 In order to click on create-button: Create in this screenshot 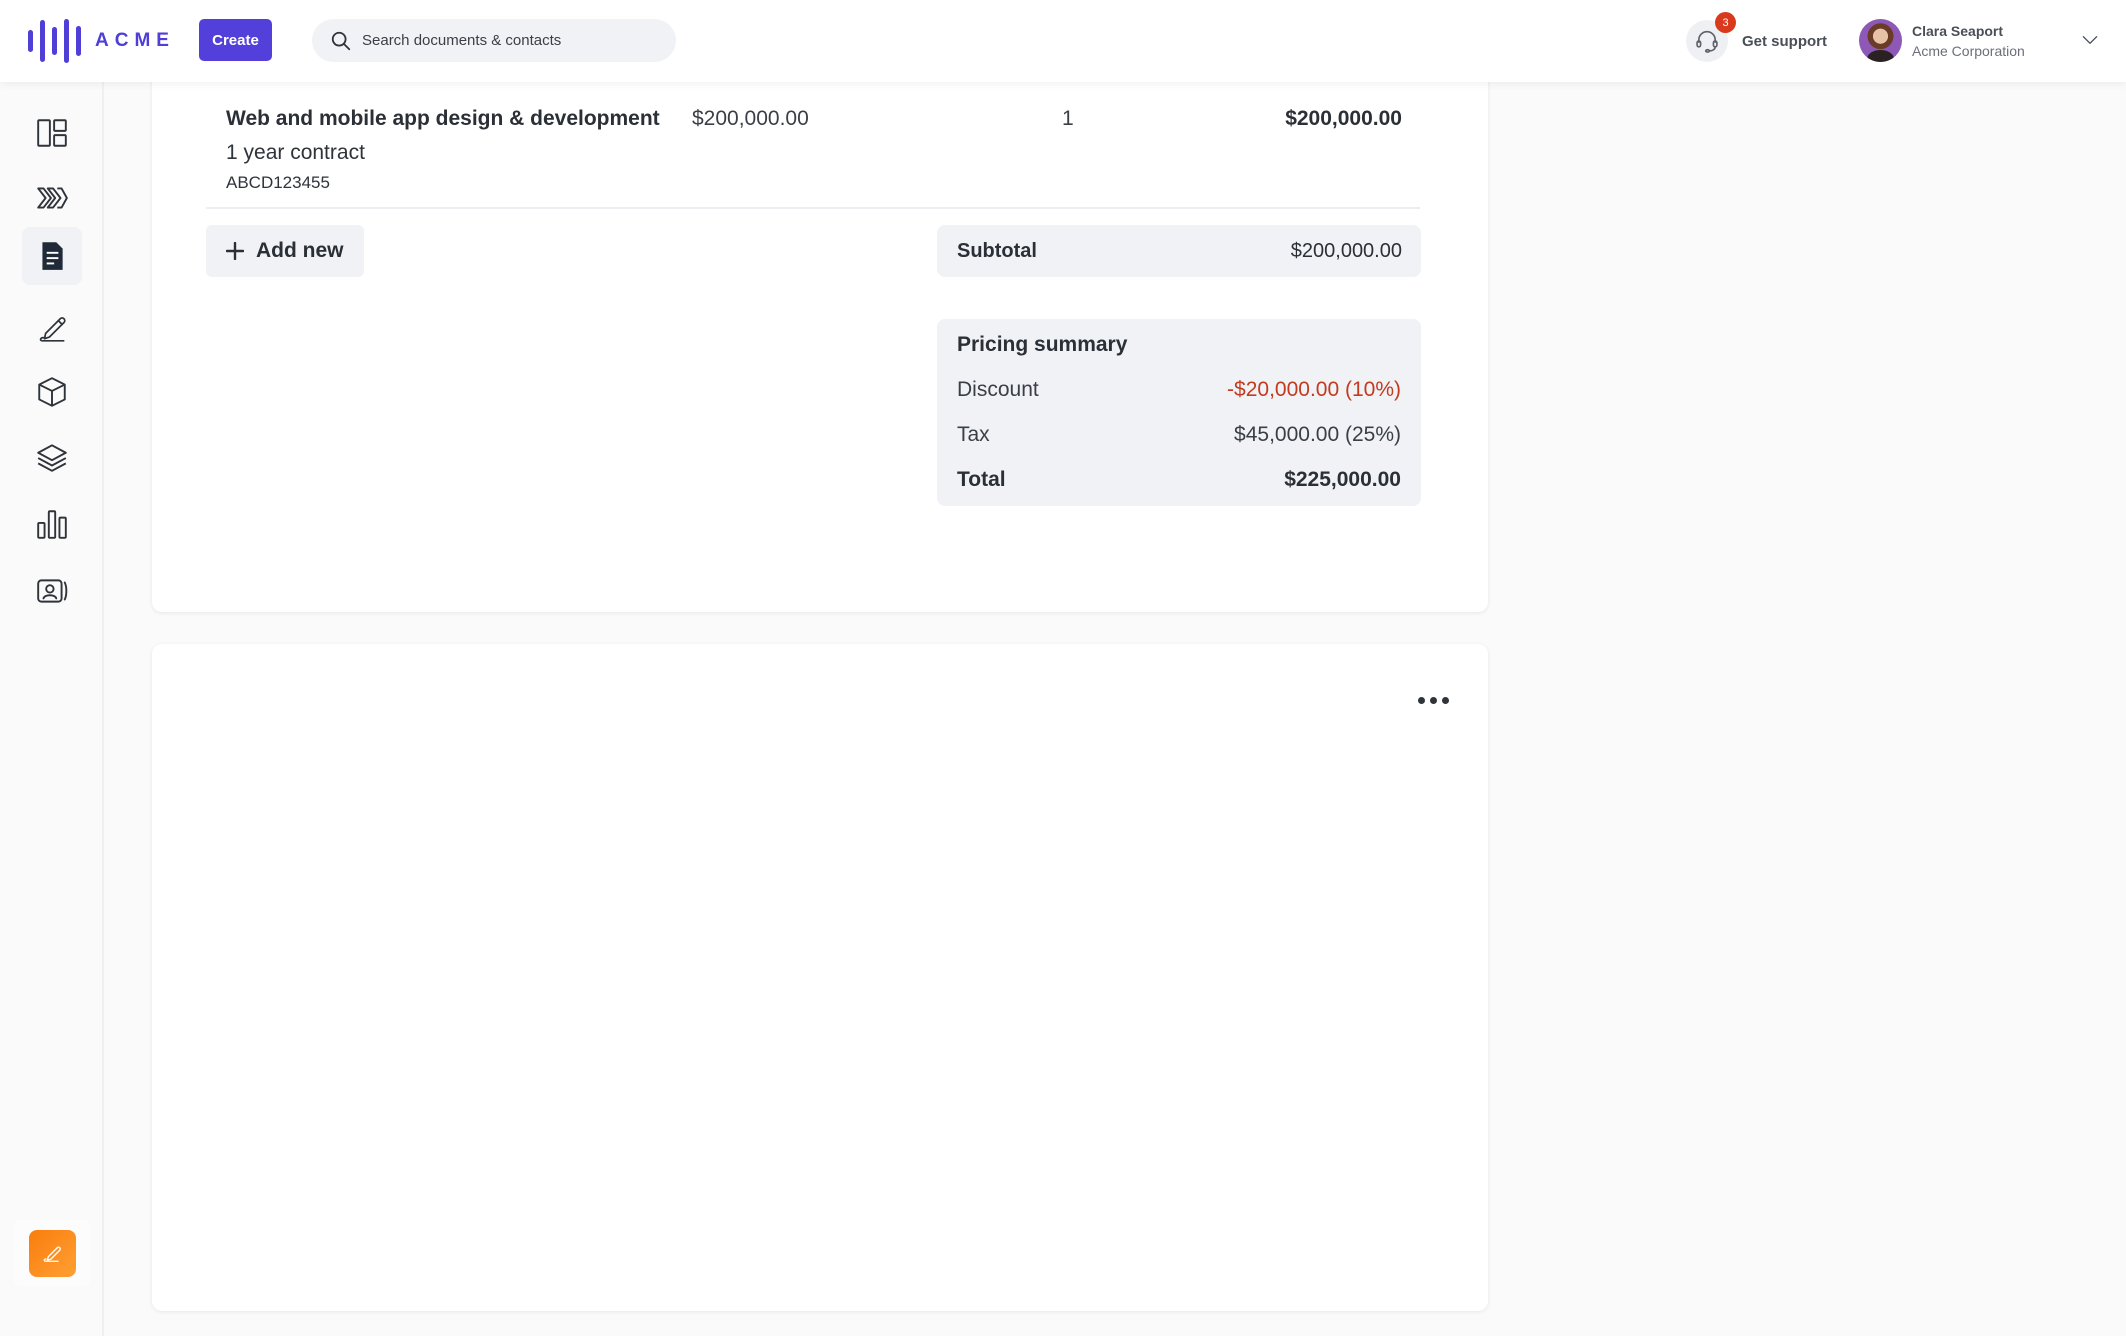, I will do `click(235, 40)`.